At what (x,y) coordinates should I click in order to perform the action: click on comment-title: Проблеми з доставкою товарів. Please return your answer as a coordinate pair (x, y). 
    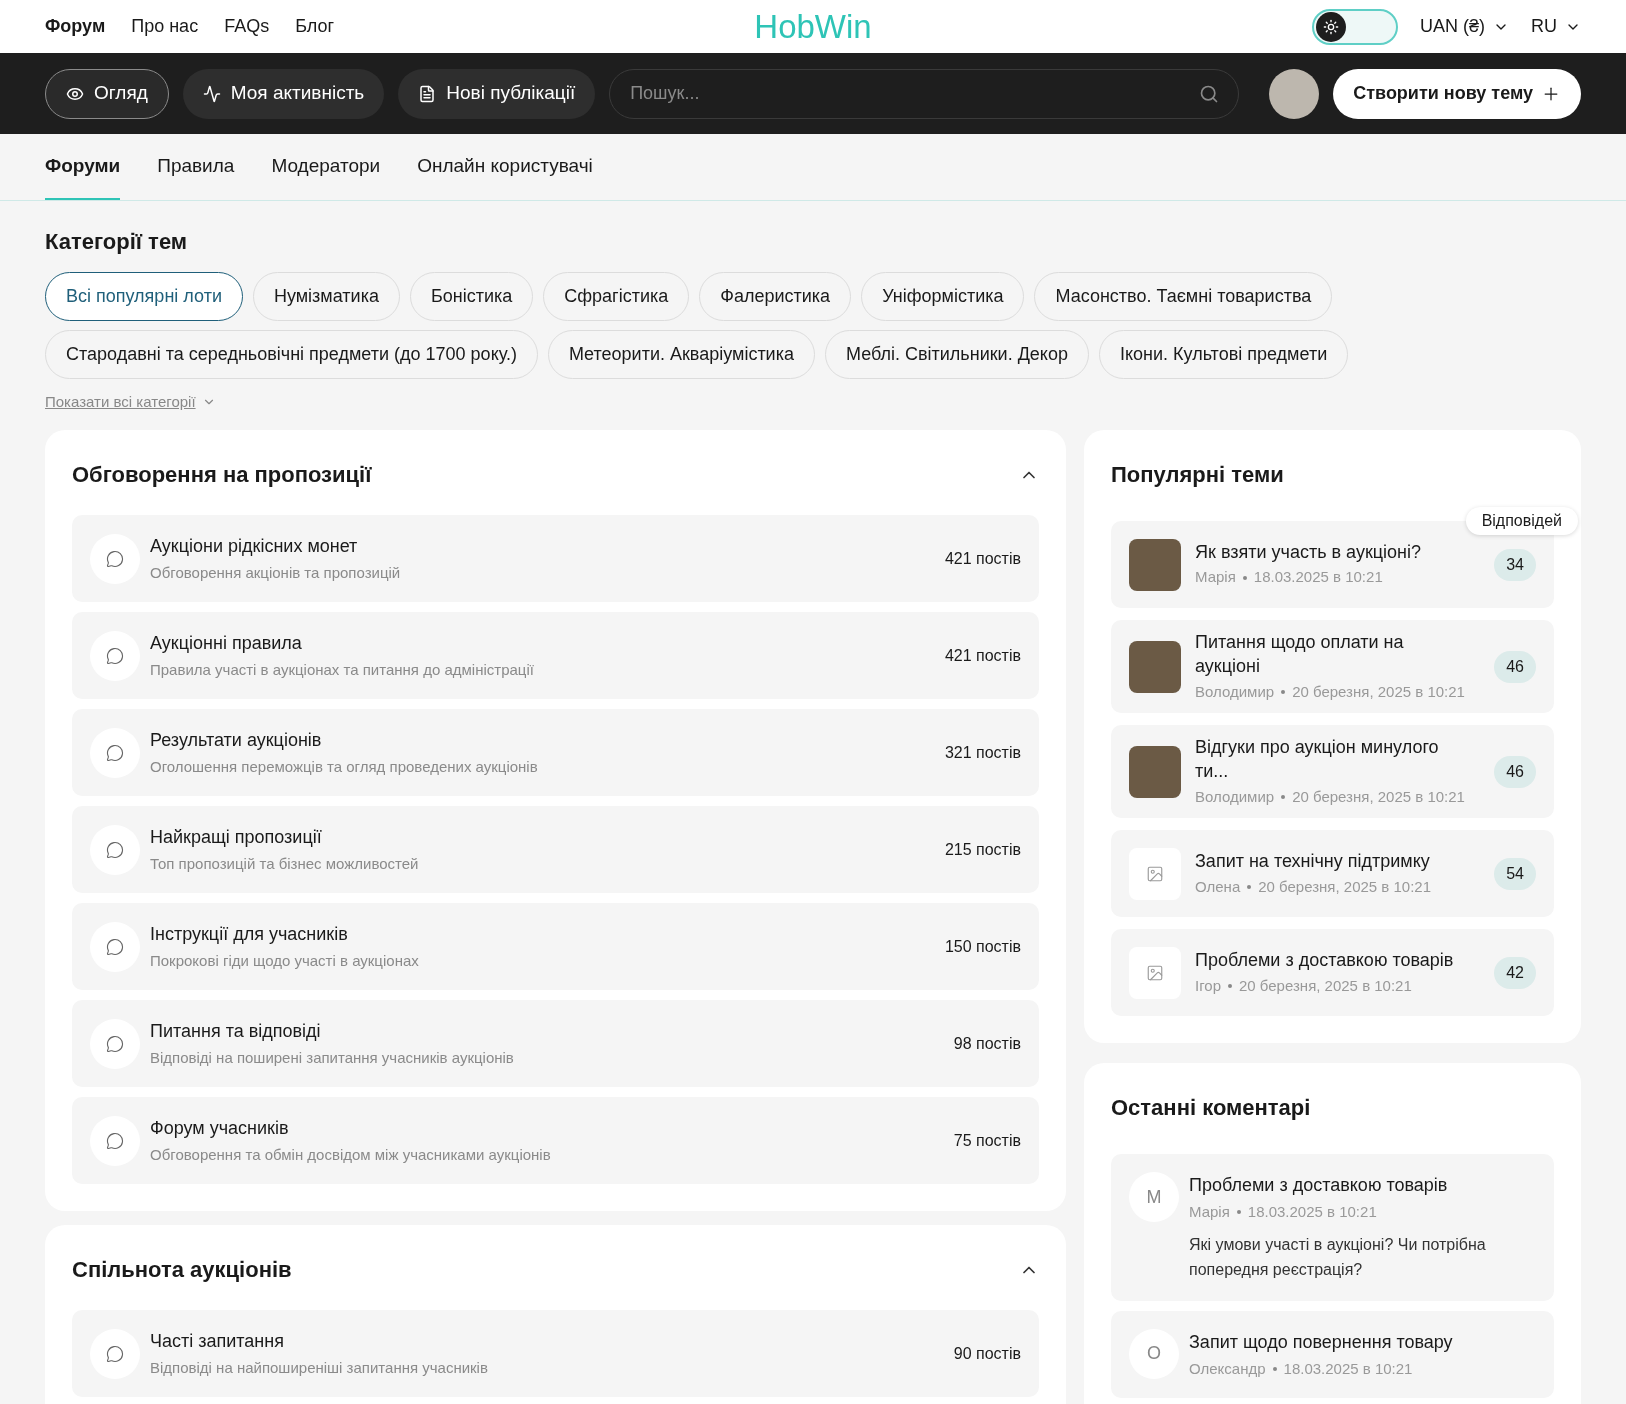
    Looking at the image, I should click on (1319, 1186).